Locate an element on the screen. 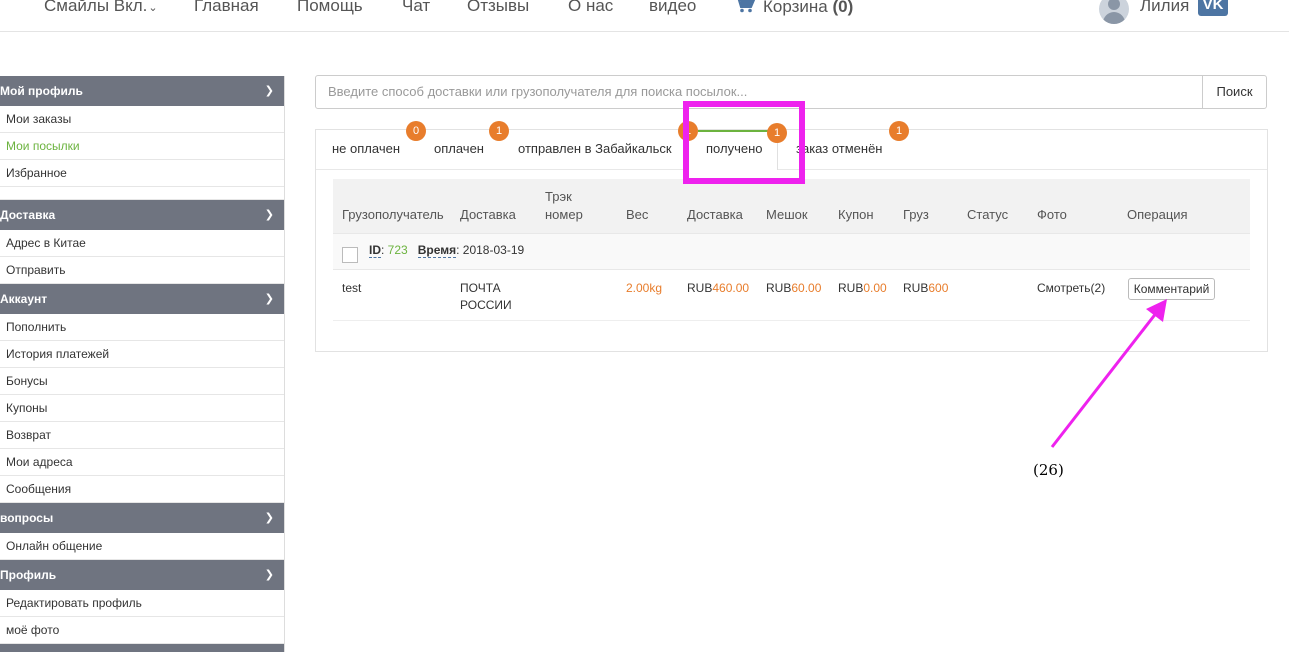  annotation-label: (26) is located at coordinates (1048, 470).